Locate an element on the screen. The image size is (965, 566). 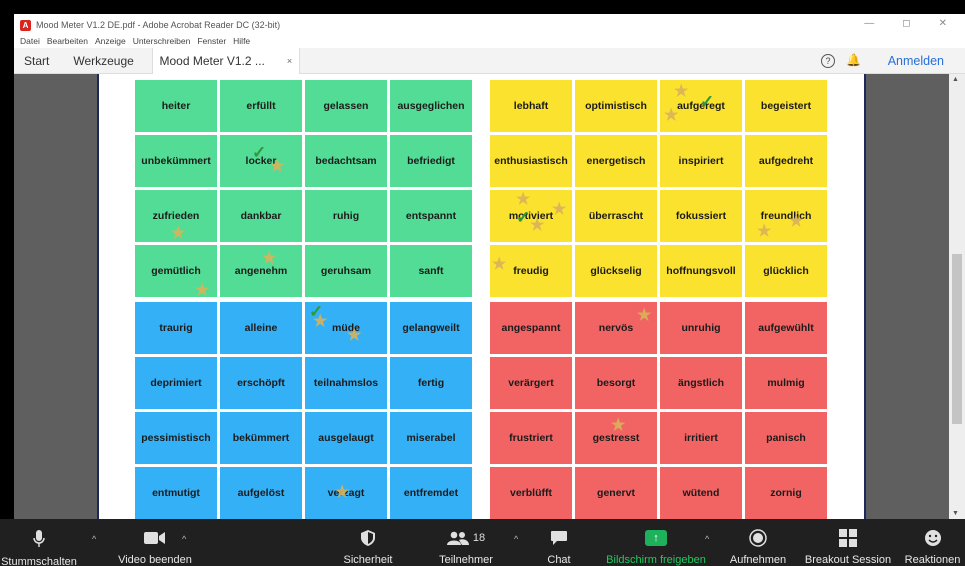
vertical-scrollbar: ▲ ▼ is located at coordinates (957, 296).